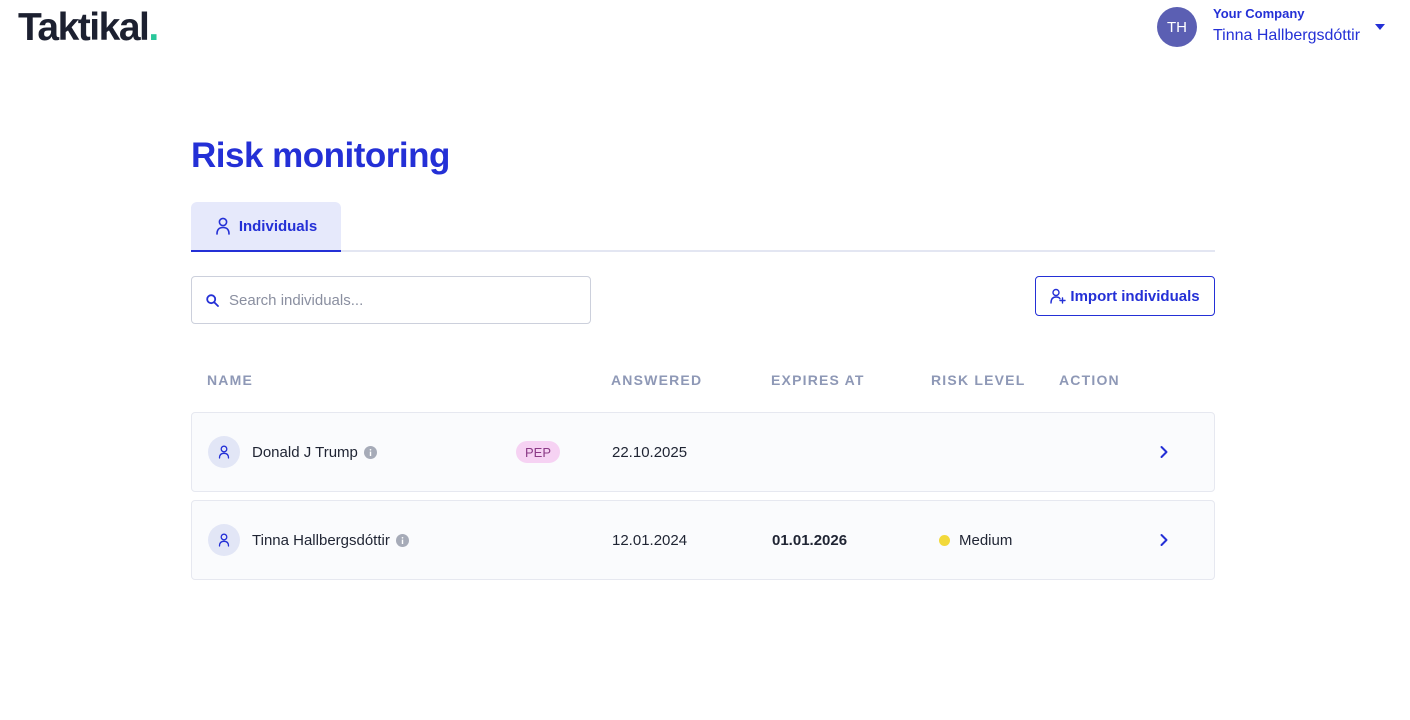 The height and width of the screenshot is (720, 1410). Describe the element at coordinates (320, 155) in the screenshot. I see `page-title: Risk monitoring` at that location.